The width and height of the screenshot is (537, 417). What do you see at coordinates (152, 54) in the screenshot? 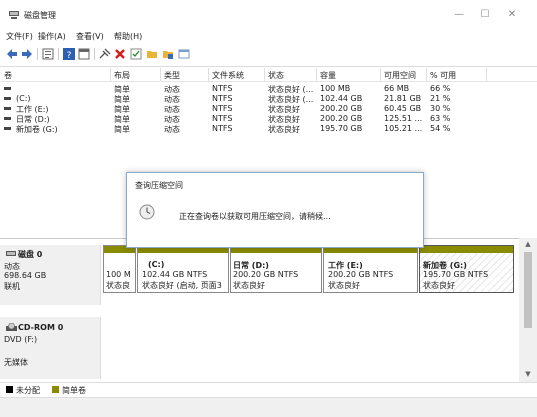
I see `folder-icon` at bounding box center [152, 54].